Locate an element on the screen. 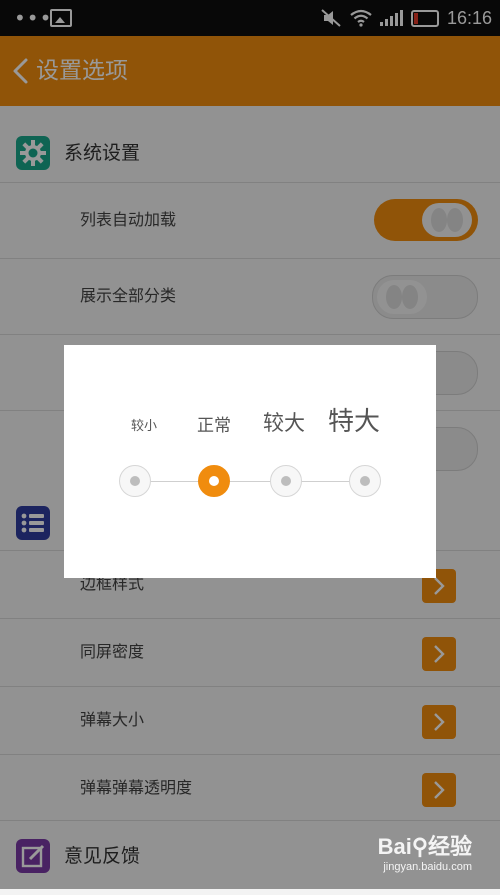  watermark-url: jingyan.baidu.com is located at coordinates (427, 867).